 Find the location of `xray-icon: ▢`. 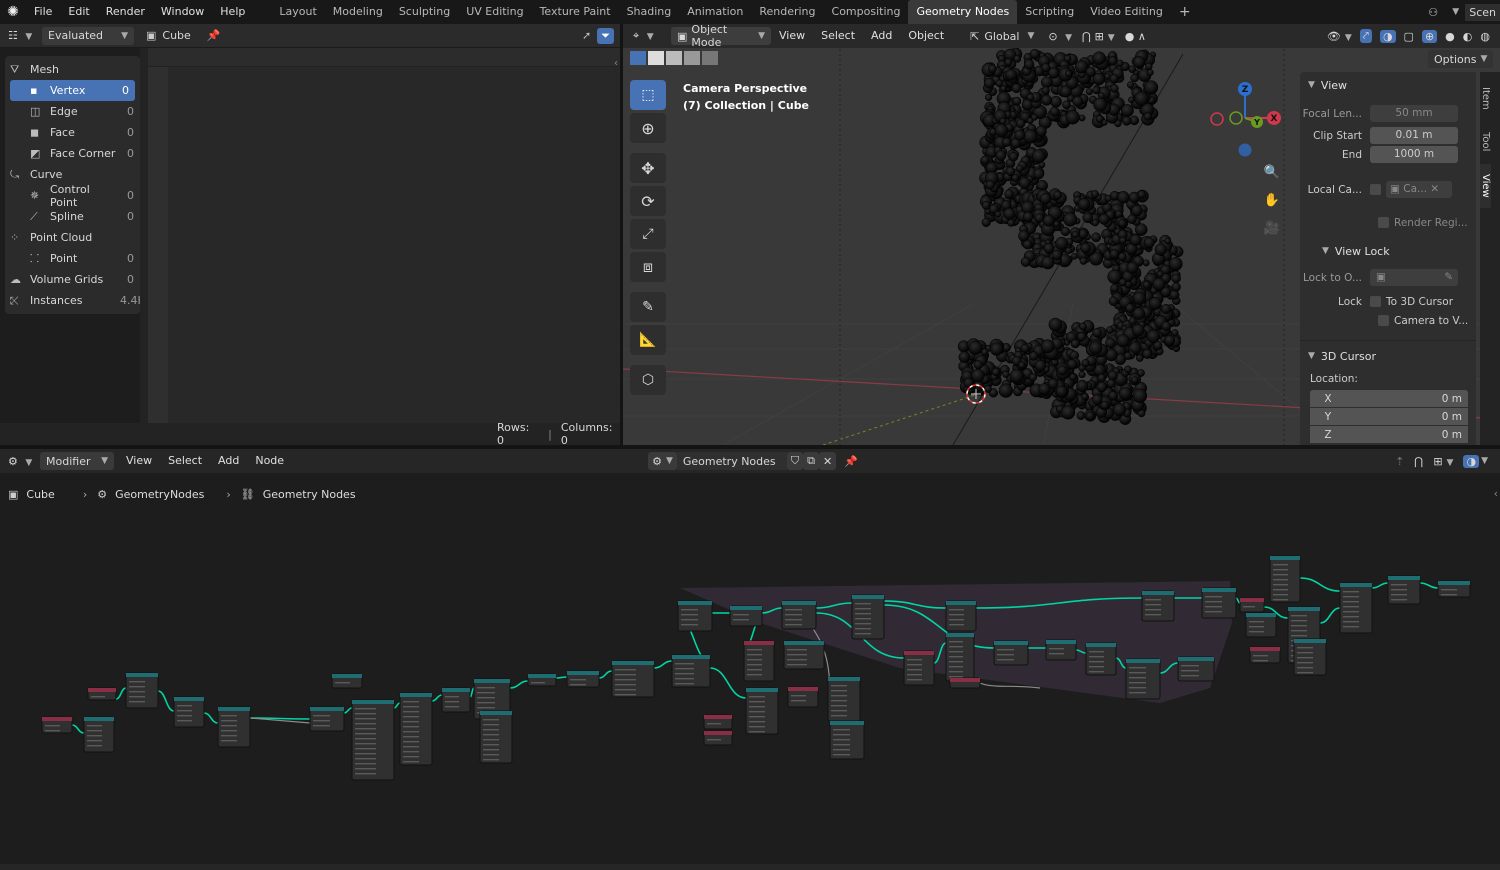

xray-icon: ▢ is located at coordinates (1409, 36).